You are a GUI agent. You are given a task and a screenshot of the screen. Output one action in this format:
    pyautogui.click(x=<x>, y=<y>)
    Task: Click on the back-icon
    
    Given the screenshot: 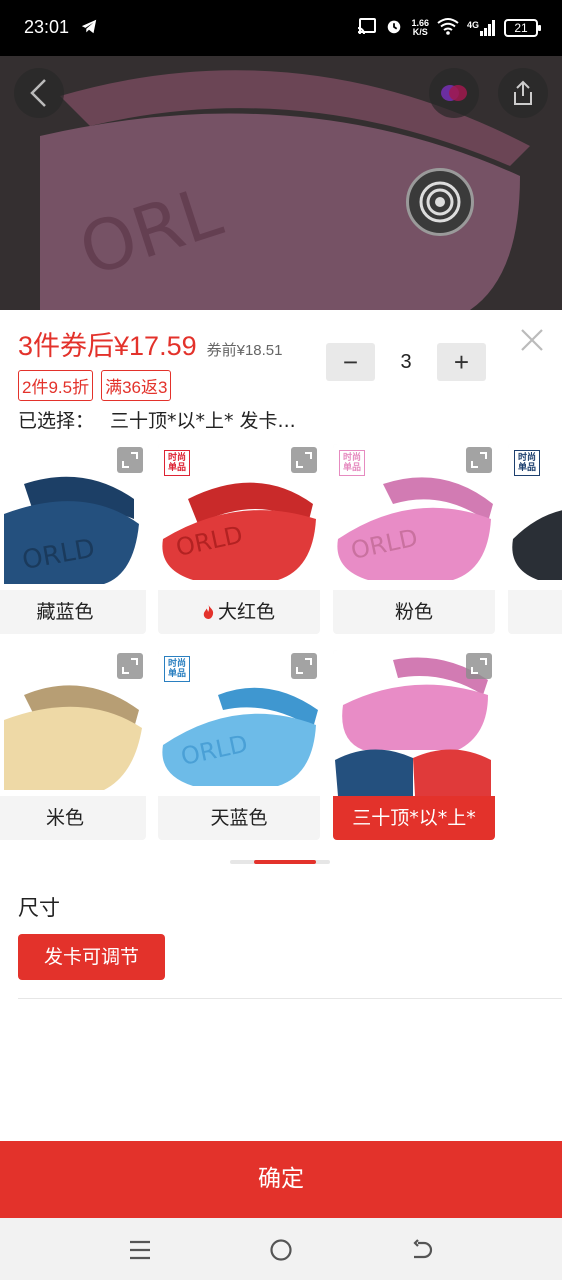 What is the action you would take?
    pyautogui.click(x=423, y=1249)
    